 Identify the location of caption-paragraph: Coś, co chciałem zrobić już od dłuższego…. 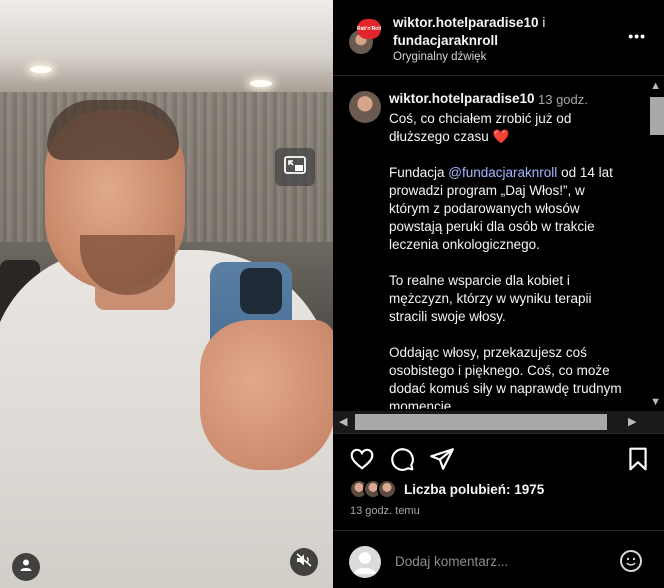
(509, 128).